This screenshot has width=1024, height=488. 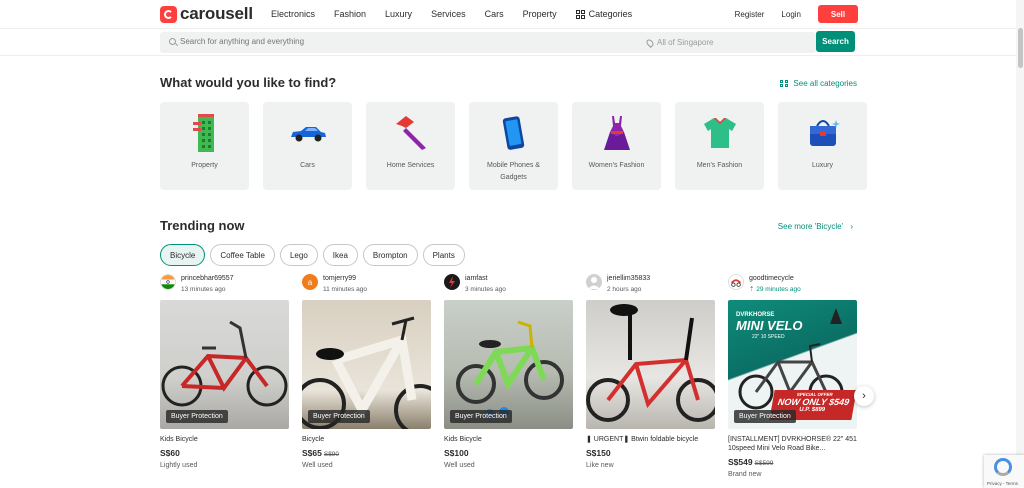 What do you see at coordinates (642, 439) in the screenshot?
I see `listing-title: ❚ URGENT❚ Btwin foldable bicycle` at bounding box center [642, 439].